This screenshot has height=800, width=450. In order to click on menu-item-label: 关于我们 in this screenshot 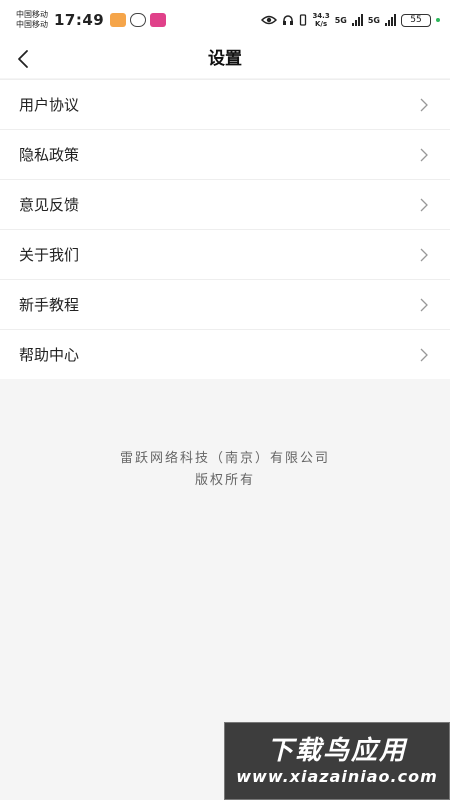, I will do `click(49, 255)`.